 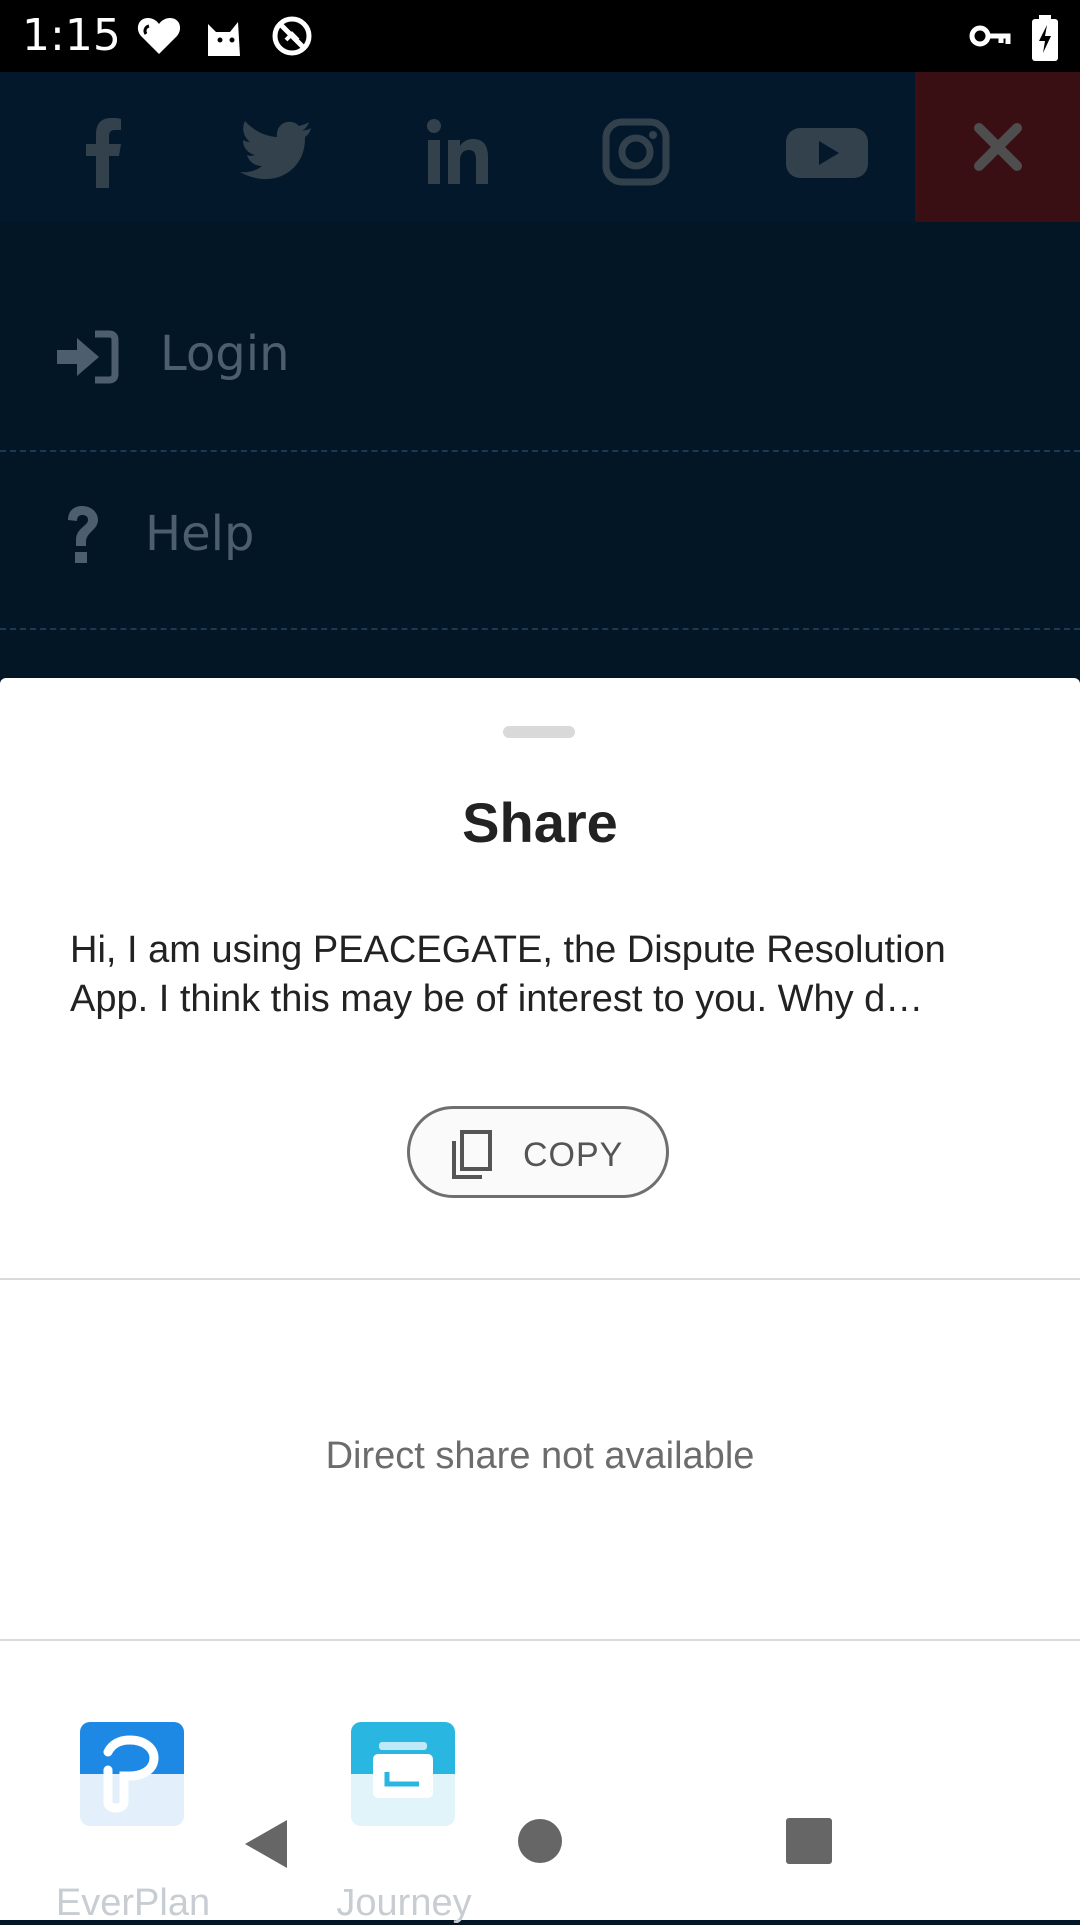 I want to click on help-icon, so click(x=83, y=534).